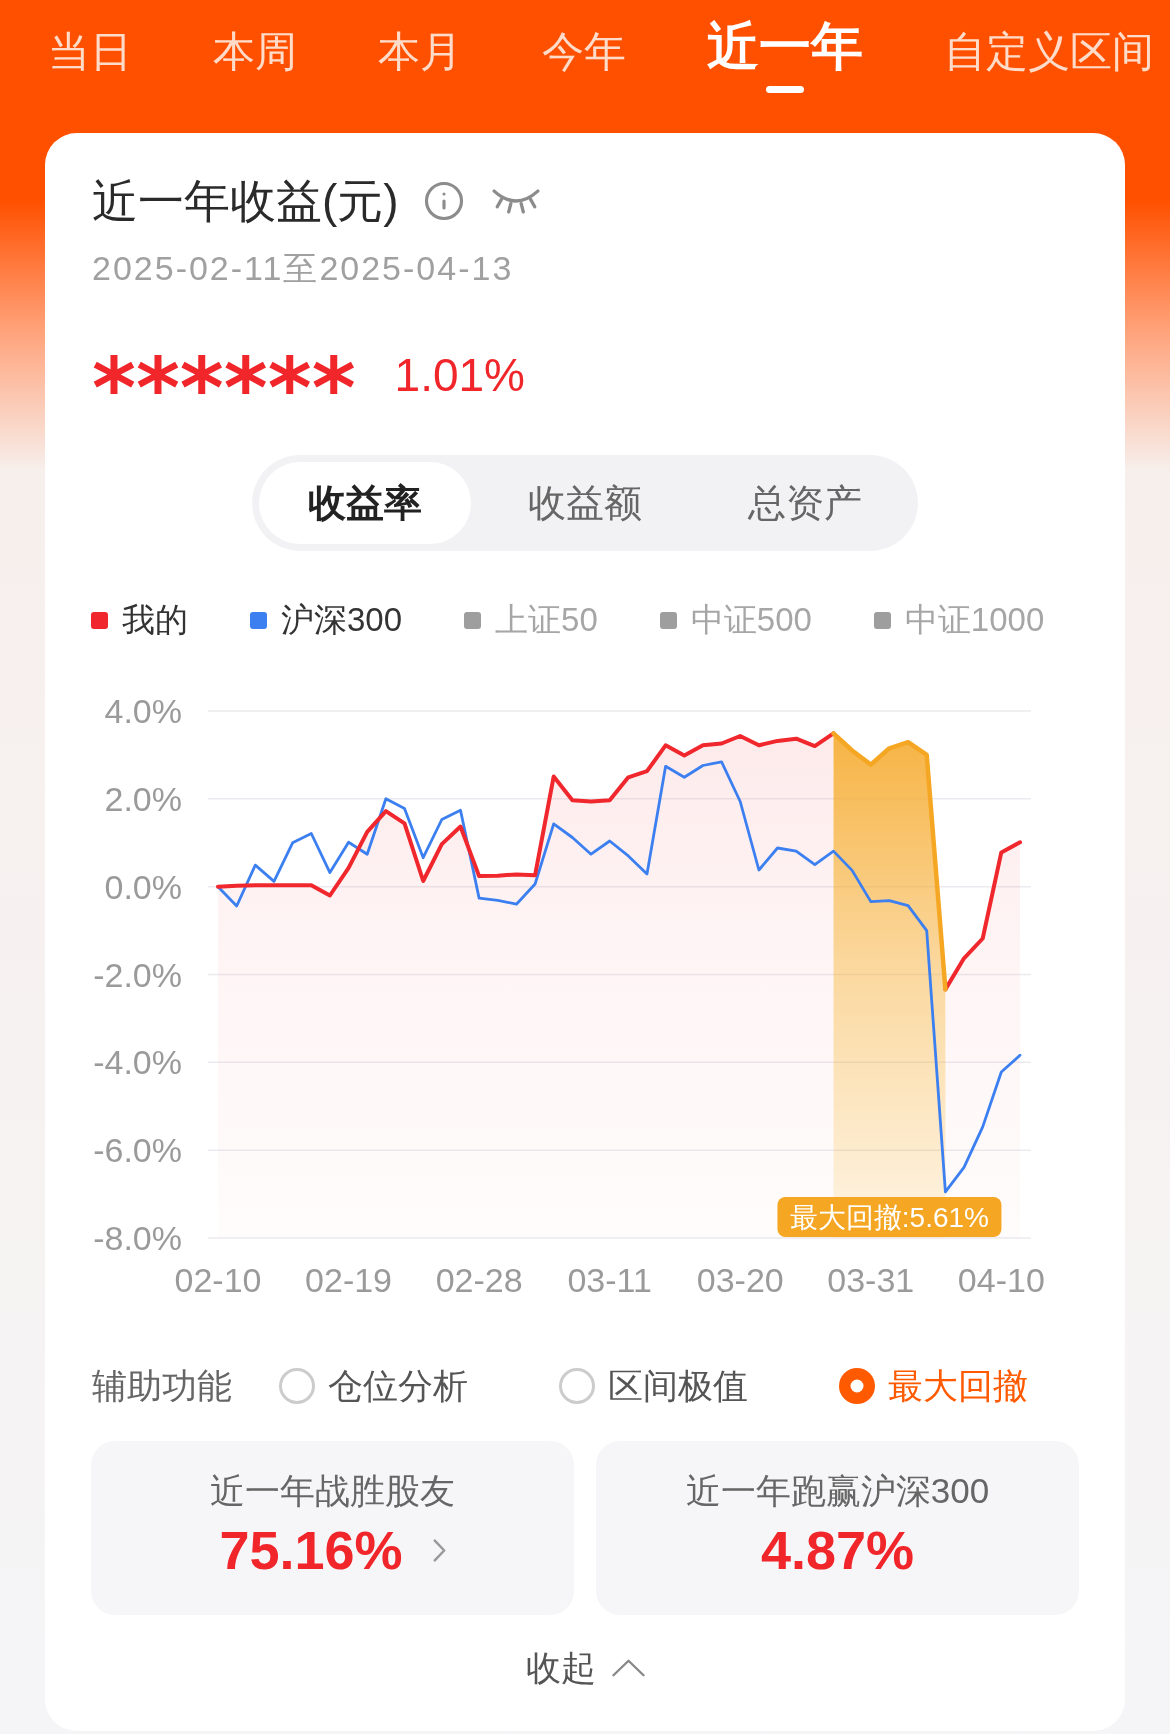  Describe the element at coordinates (805, 503) in the screenshot. I see `view-tab: 总资产` at that location.